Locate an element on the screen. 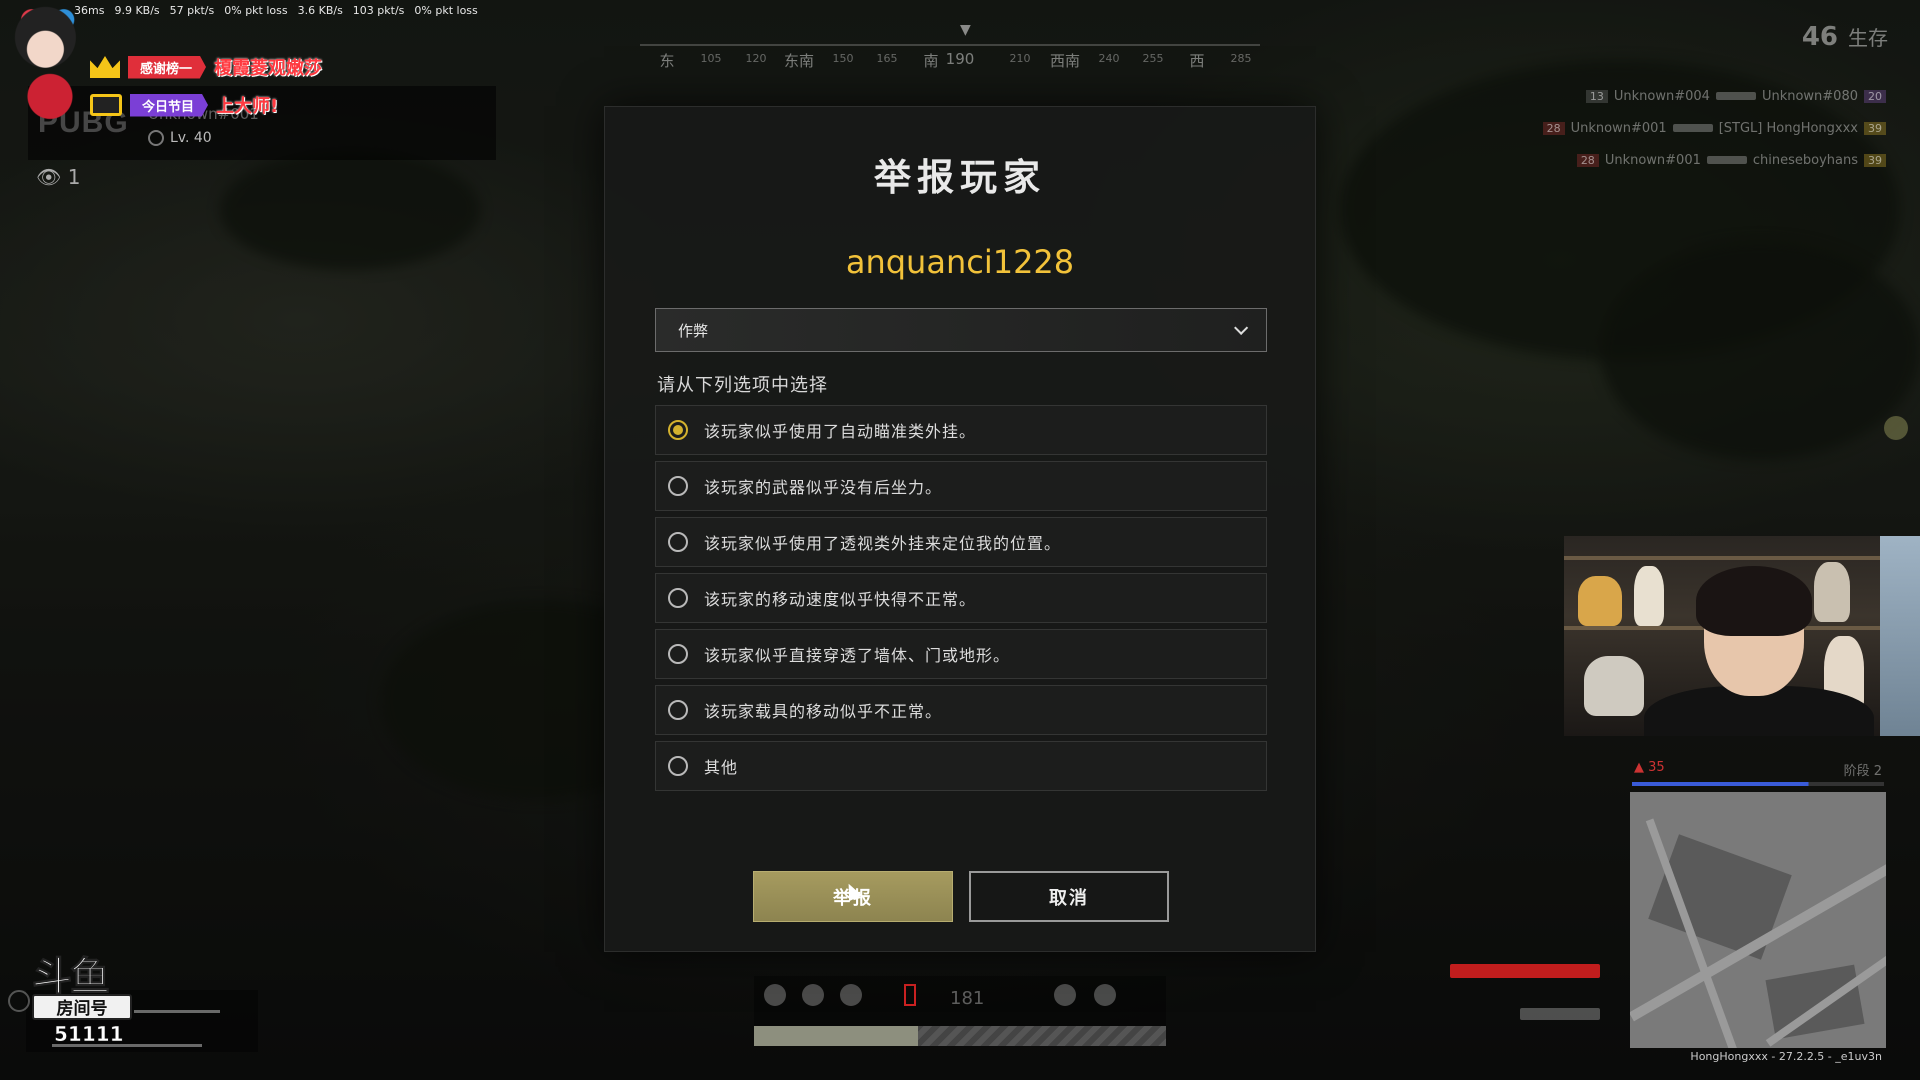 The width and height of the screenshot is (1920, 1080). streamer-webcam is located at coordinates (1742, 636).